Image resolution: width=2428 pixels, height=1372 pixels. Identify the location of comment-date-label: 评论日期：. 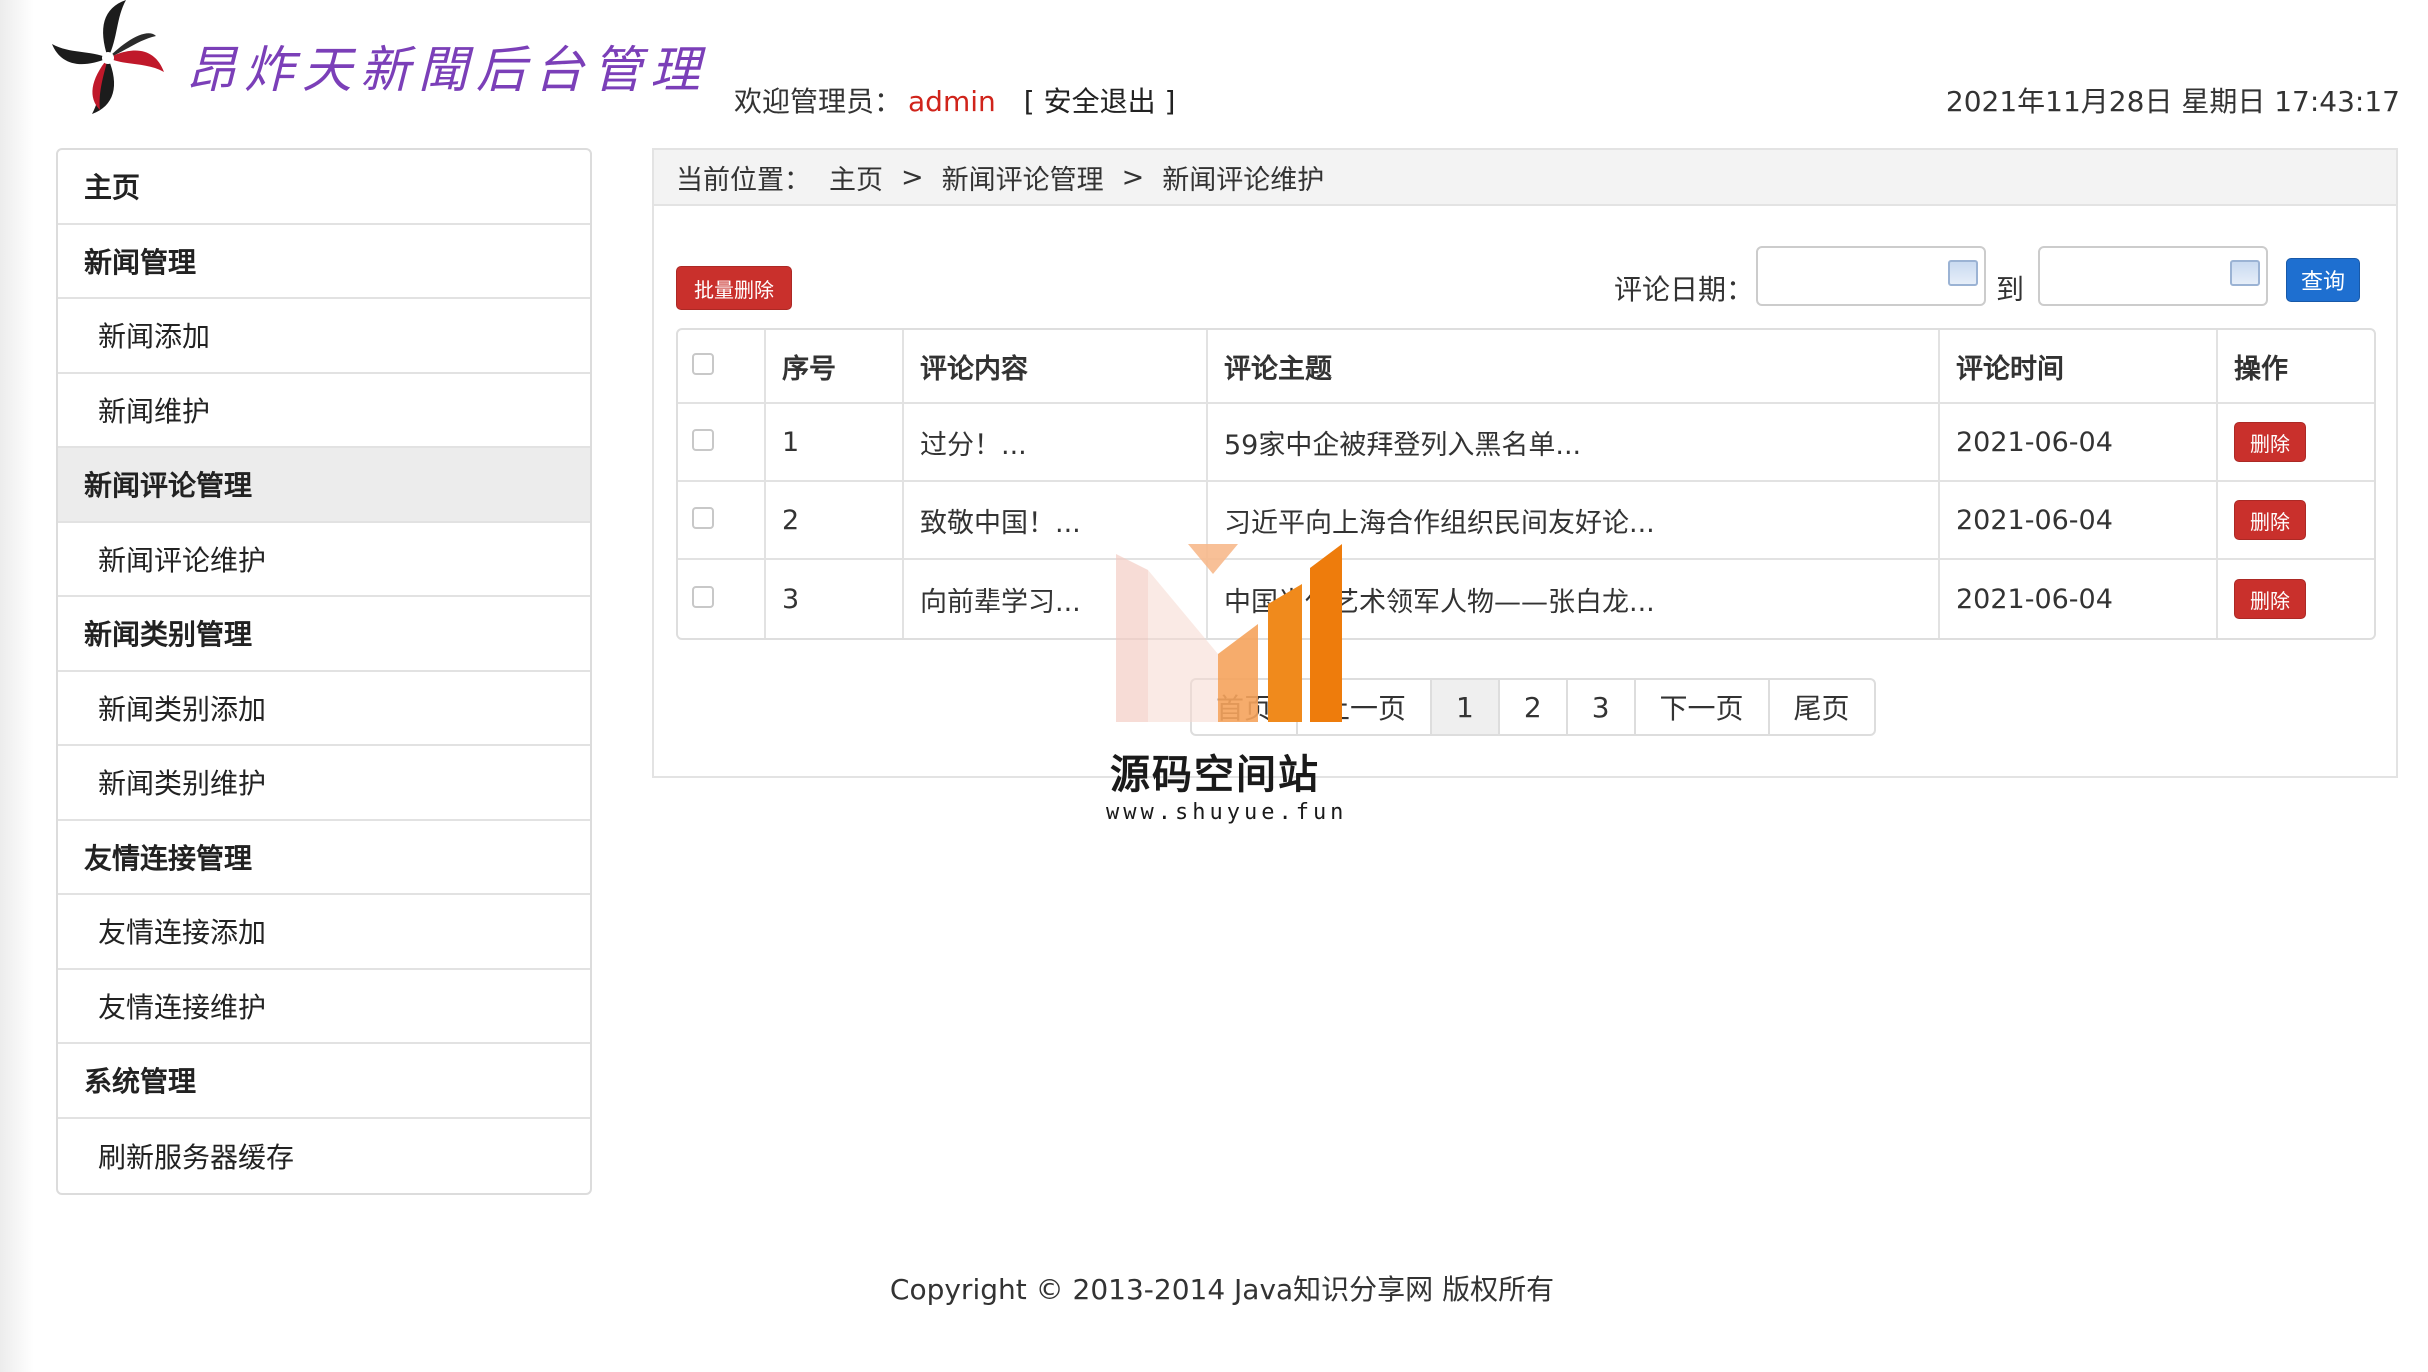
(1684, 289).